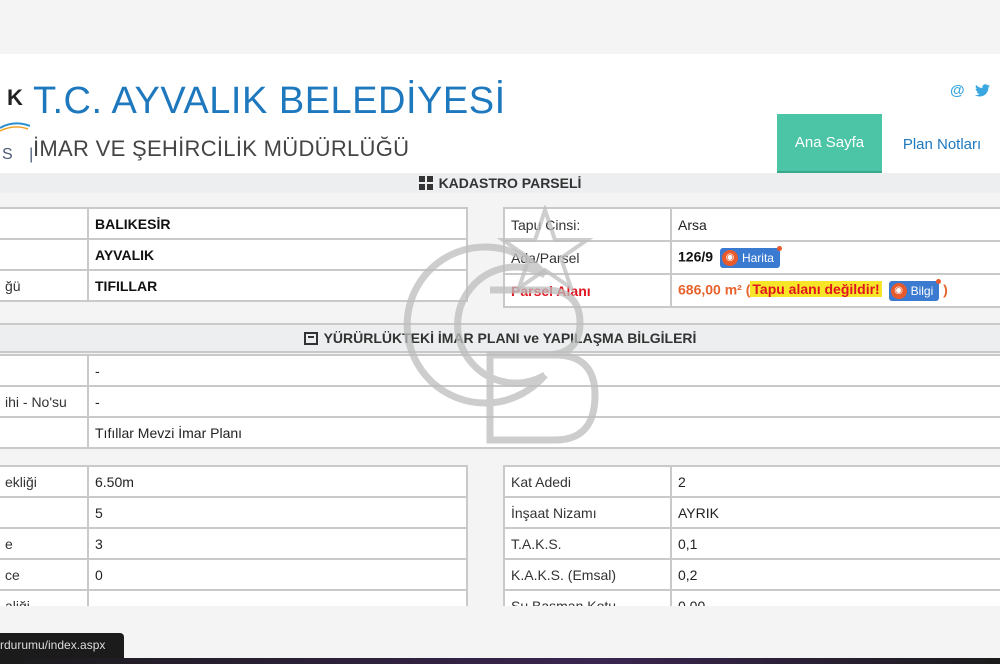 This screenshot has height=664, width=1000. I want to click on twitter-icon, so click(982, 90).